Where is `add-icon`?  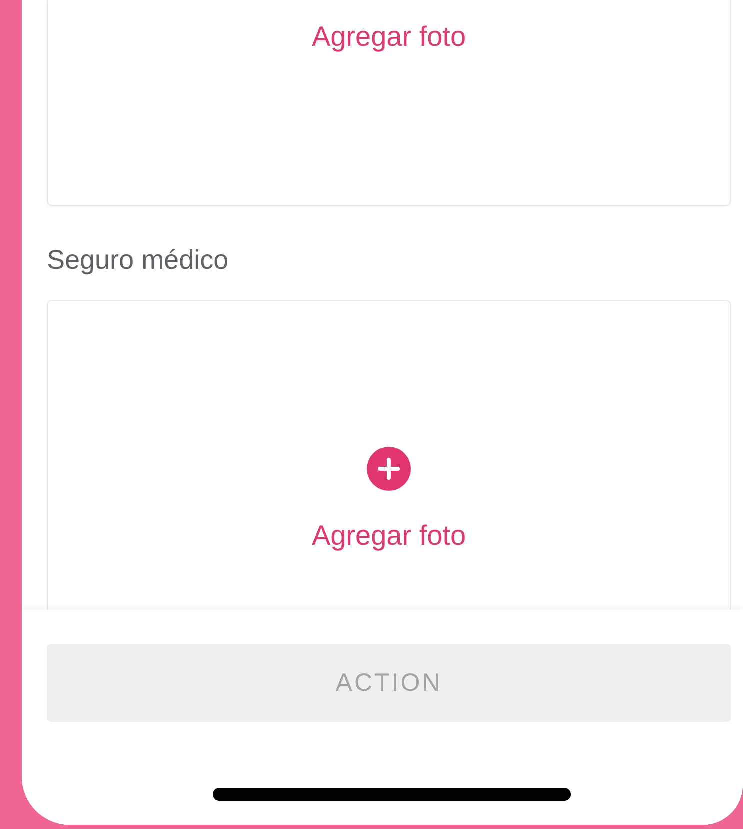 add-icon is located at coordinates (389, 469).